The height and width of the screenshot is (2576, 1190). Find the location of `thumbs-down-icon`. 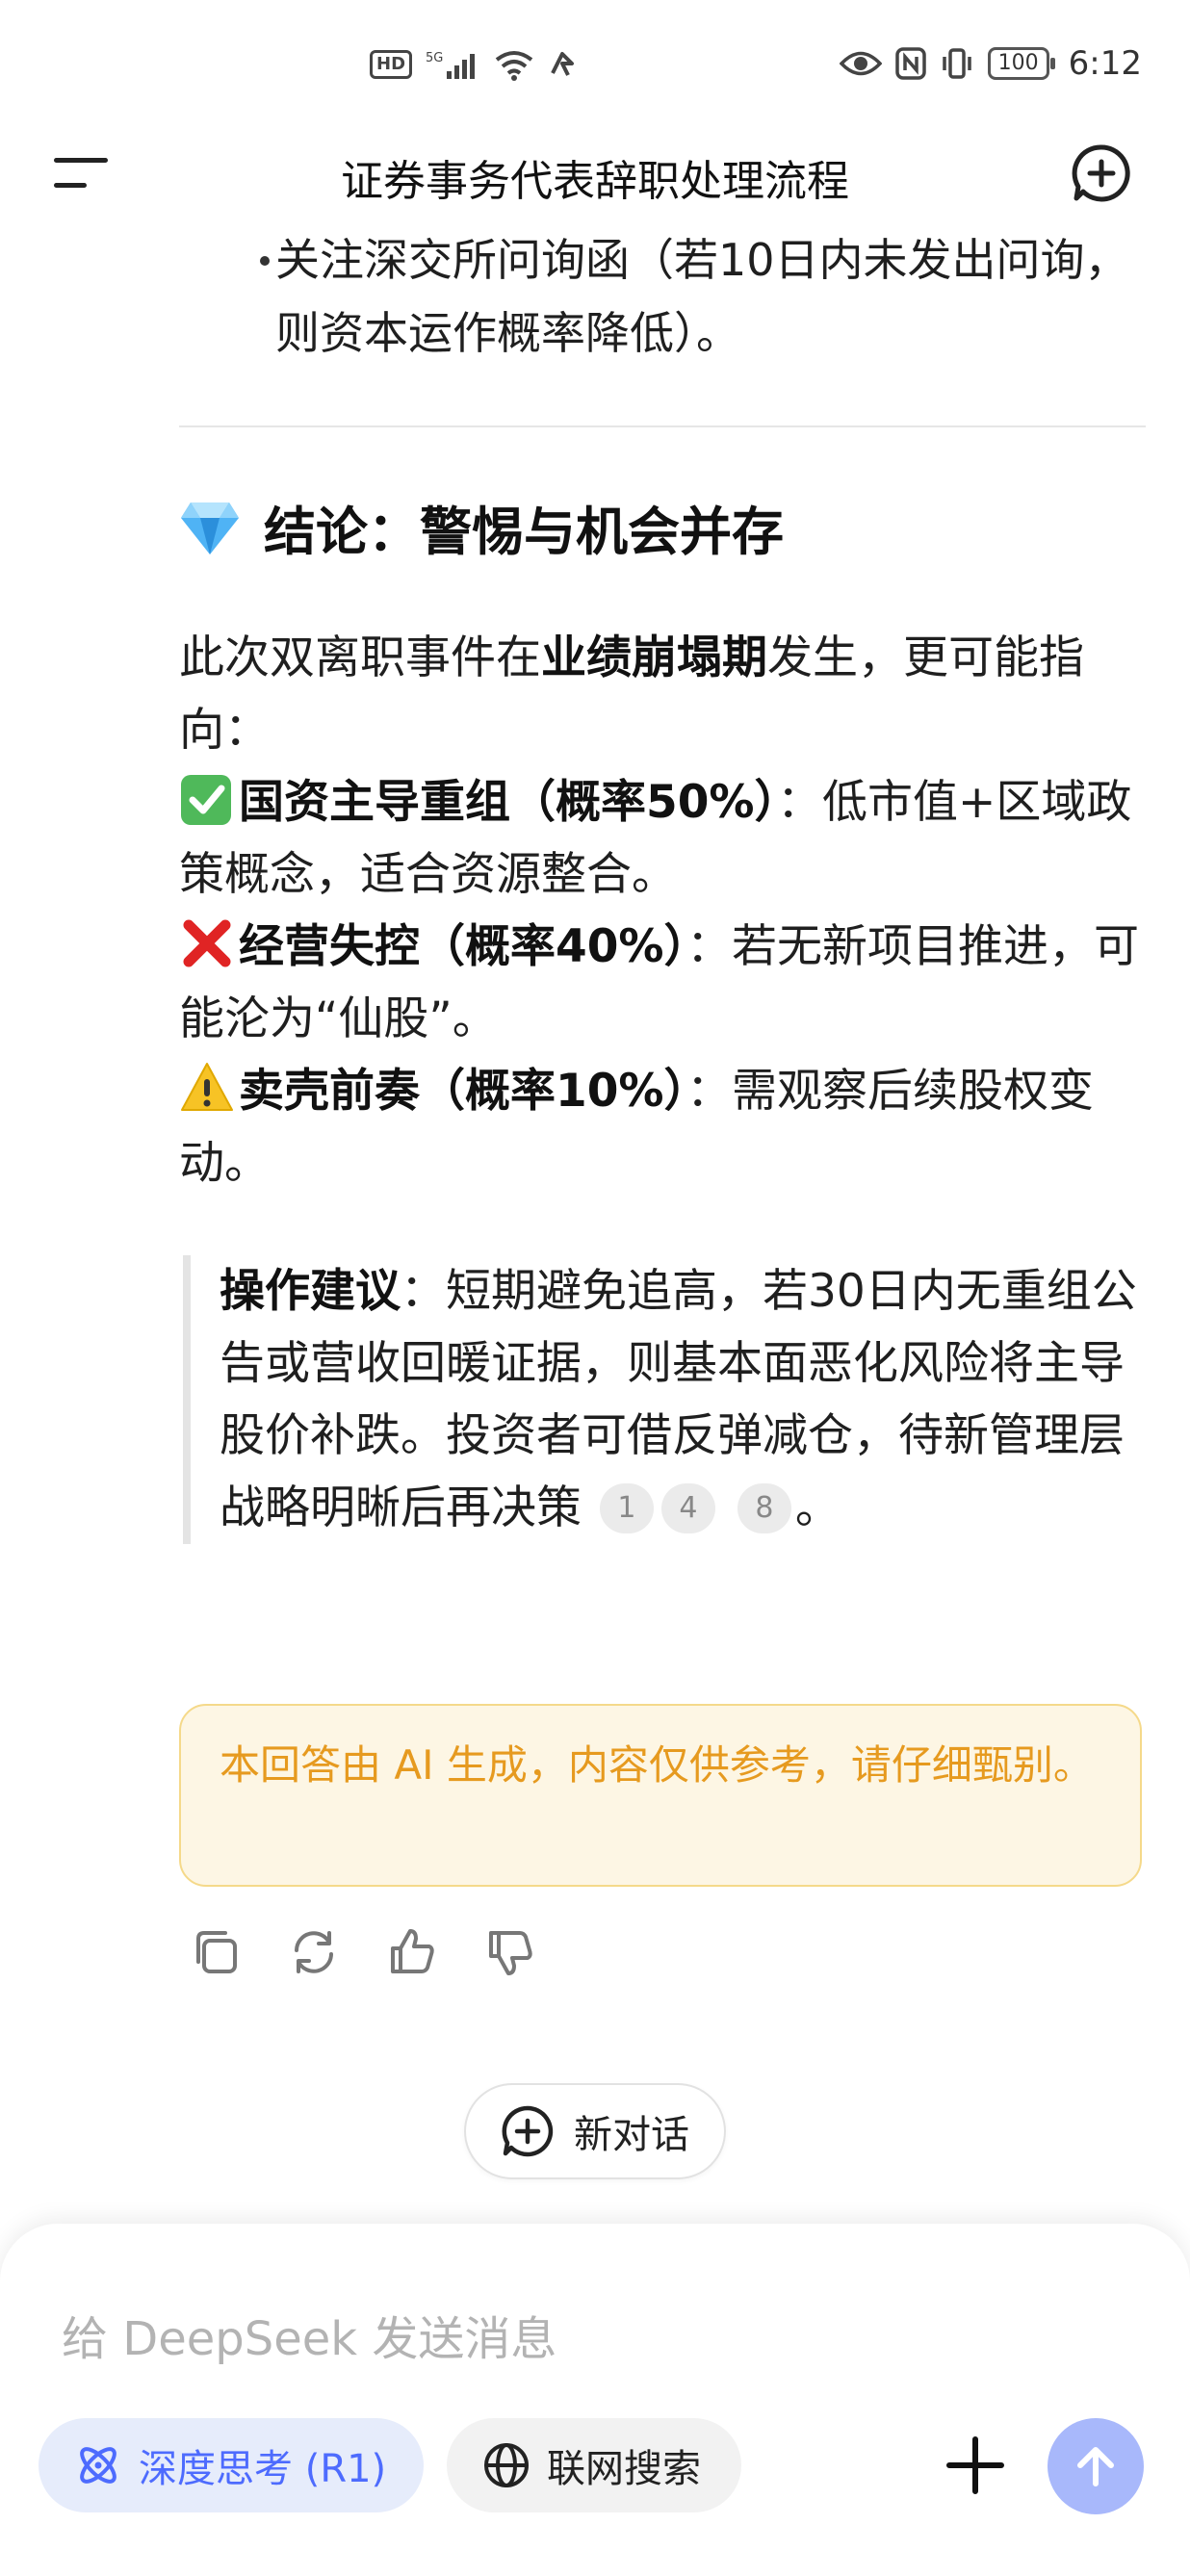

thumbs-down-icon is located at coordinates (511, 1953).